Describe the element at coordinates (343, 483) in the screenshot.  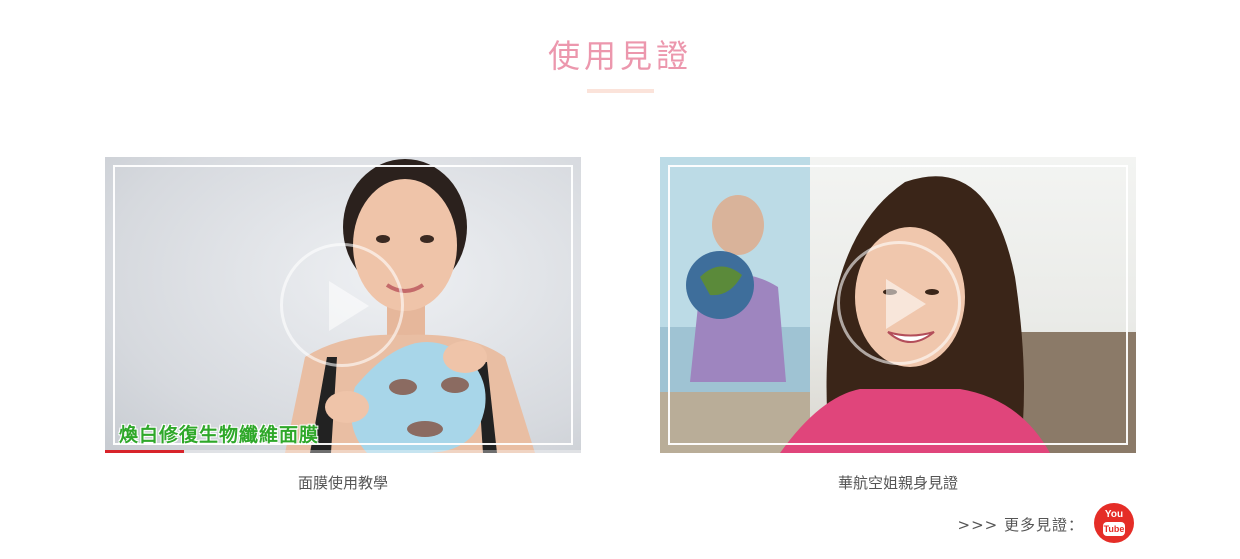
I see `video-label: 面膜使用教學` at that location.